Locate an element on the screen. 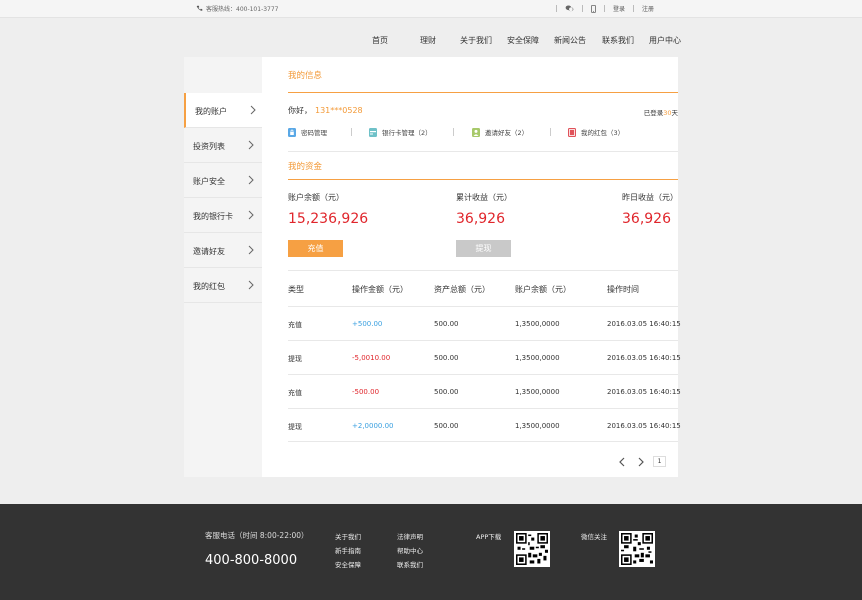 This screenshot has height=600, width=862. app-qr-code is located at coordinates (532, 549).